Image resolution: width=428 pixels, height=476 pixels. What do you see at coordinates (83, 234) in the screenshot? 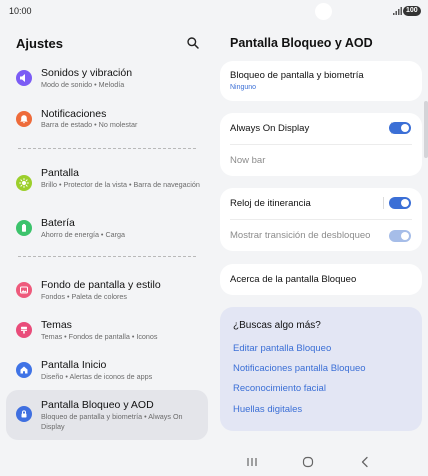
I see `item-sub: Ahorro de energía • Carga` at bounding box center [83, 234].